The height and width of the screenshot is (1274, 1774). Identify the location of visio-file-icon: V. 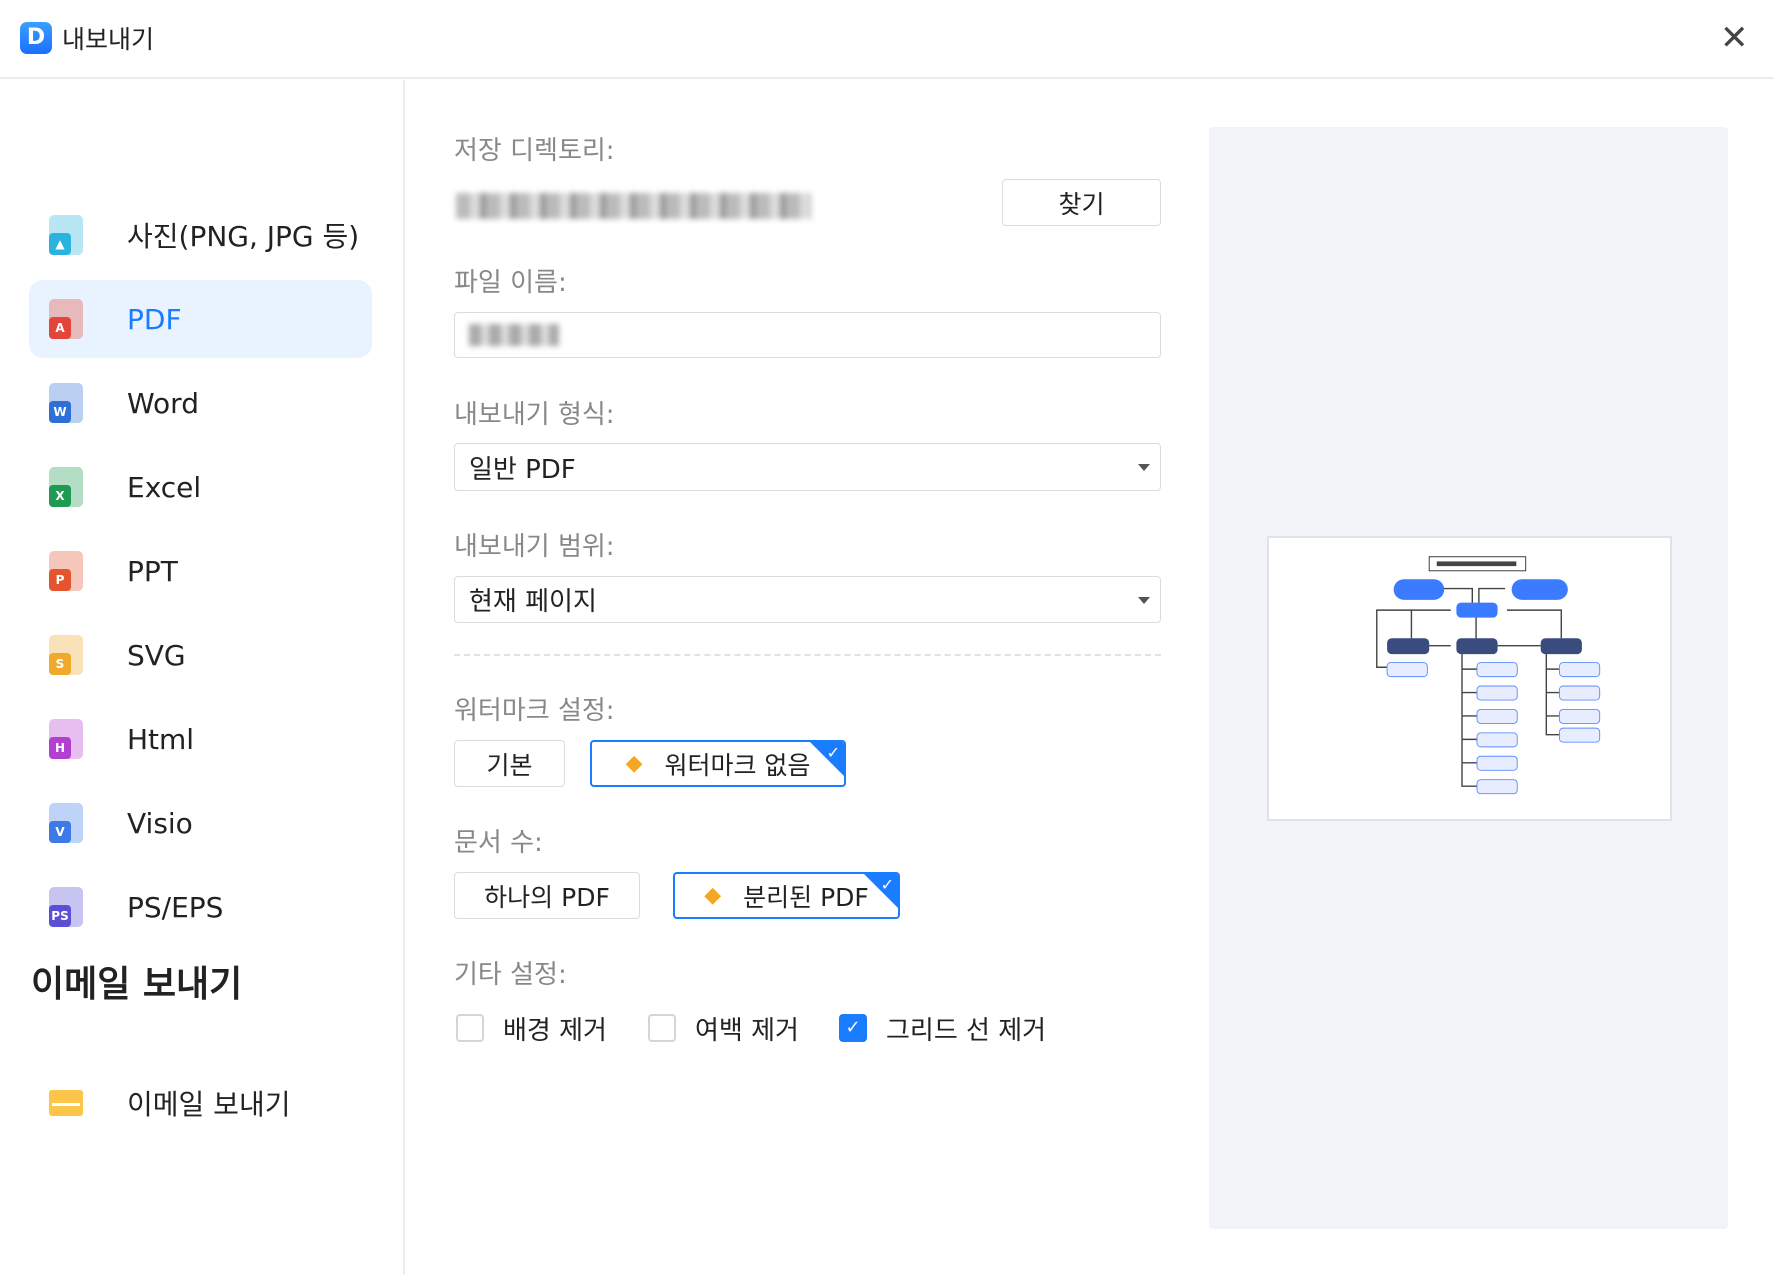
(66, 823).